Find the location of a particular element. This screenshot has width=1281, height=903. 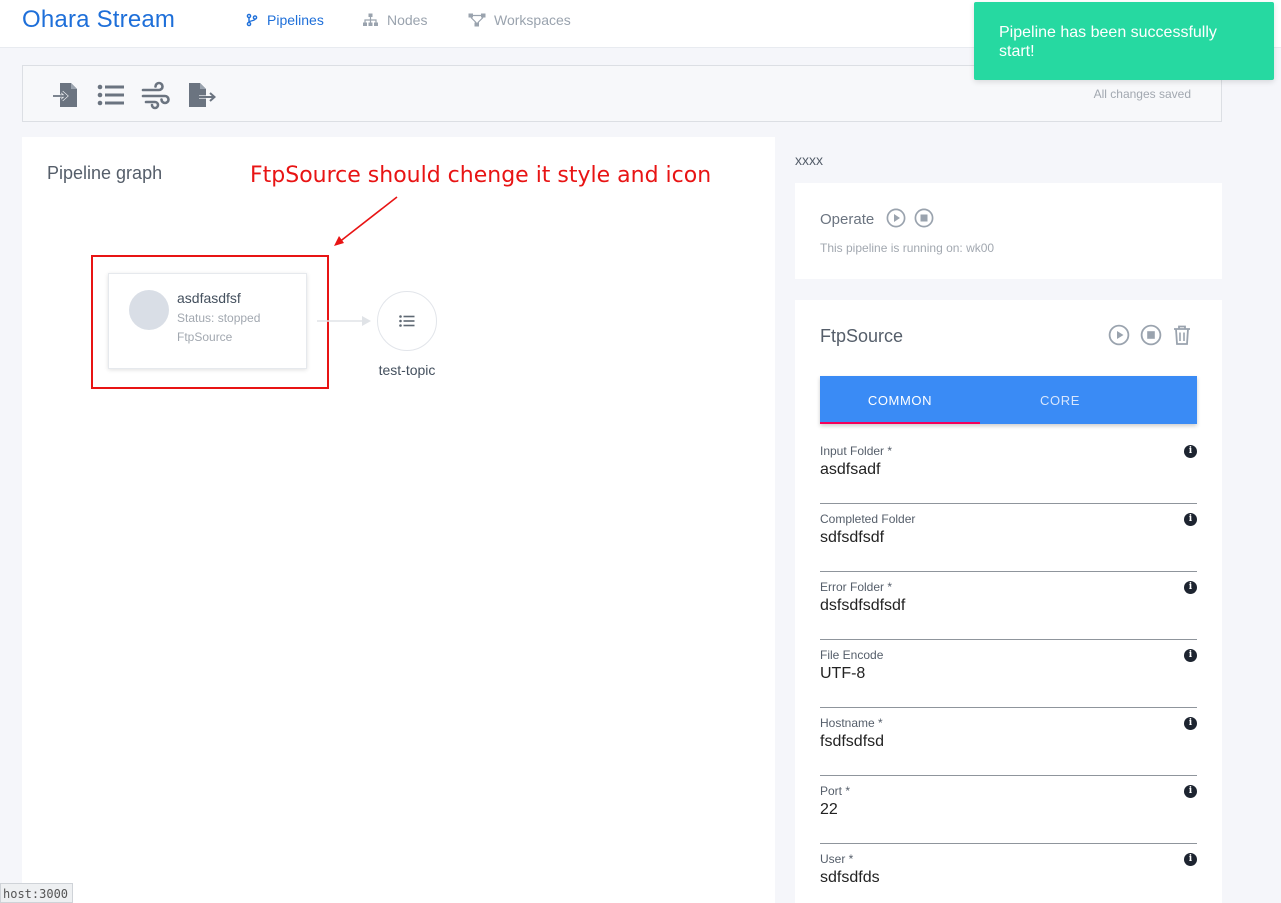

file-encode-field: File Encode UTF-8 i is located at coordinates (1008, 678).